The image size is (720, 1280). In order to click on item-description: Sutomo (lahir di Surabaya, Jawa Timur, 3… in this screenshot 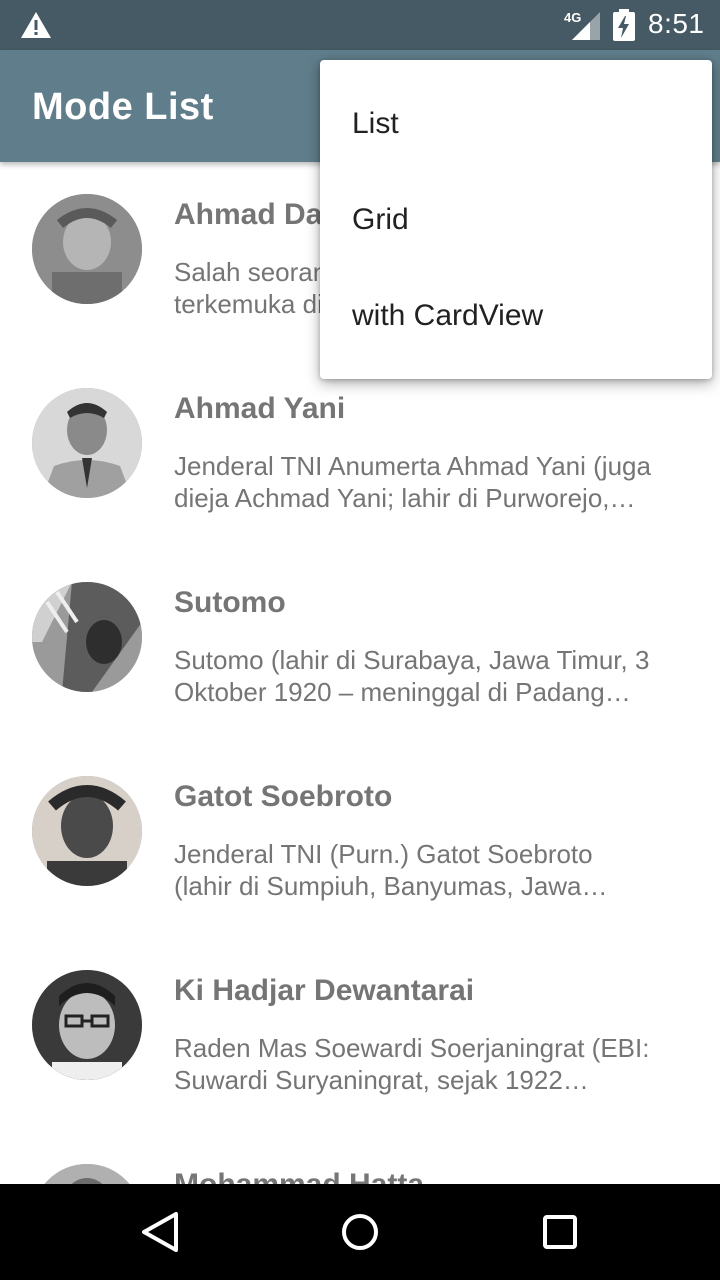, I will do `click(434, 676)`.